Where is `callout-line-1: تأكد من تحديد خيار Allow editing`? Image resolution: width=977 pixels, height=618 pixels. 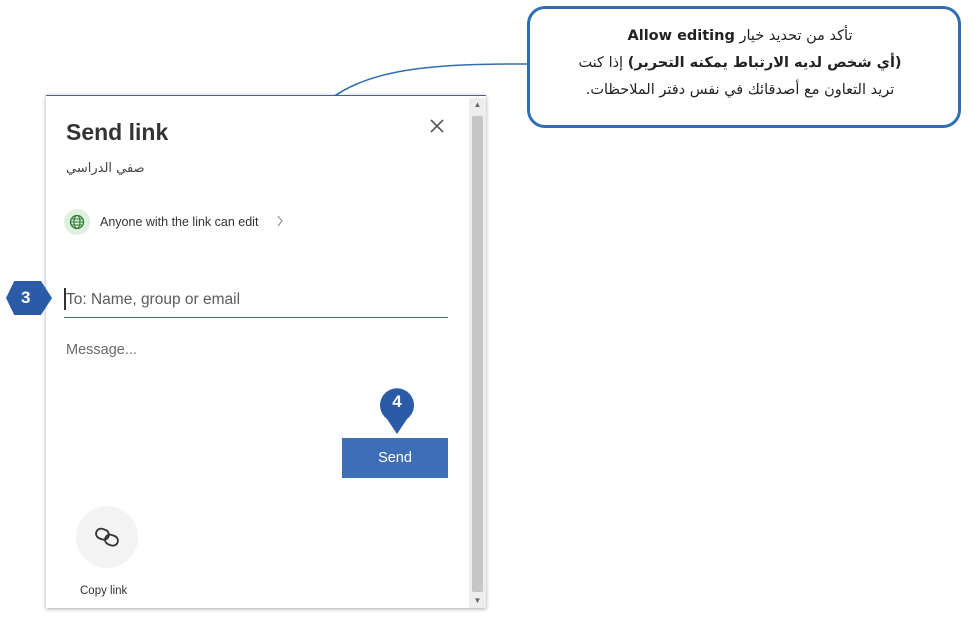 callout-line-1: تأكد من تحديد خيار Allow editing is located at coordinates (740, 36).